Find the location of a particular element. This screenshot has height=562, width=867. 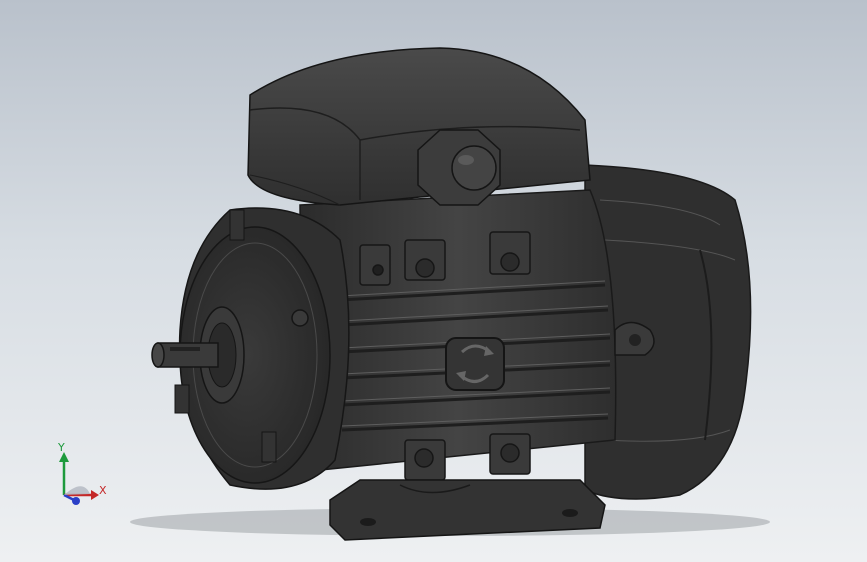

terminal-box is located at coordinates (419, 126).